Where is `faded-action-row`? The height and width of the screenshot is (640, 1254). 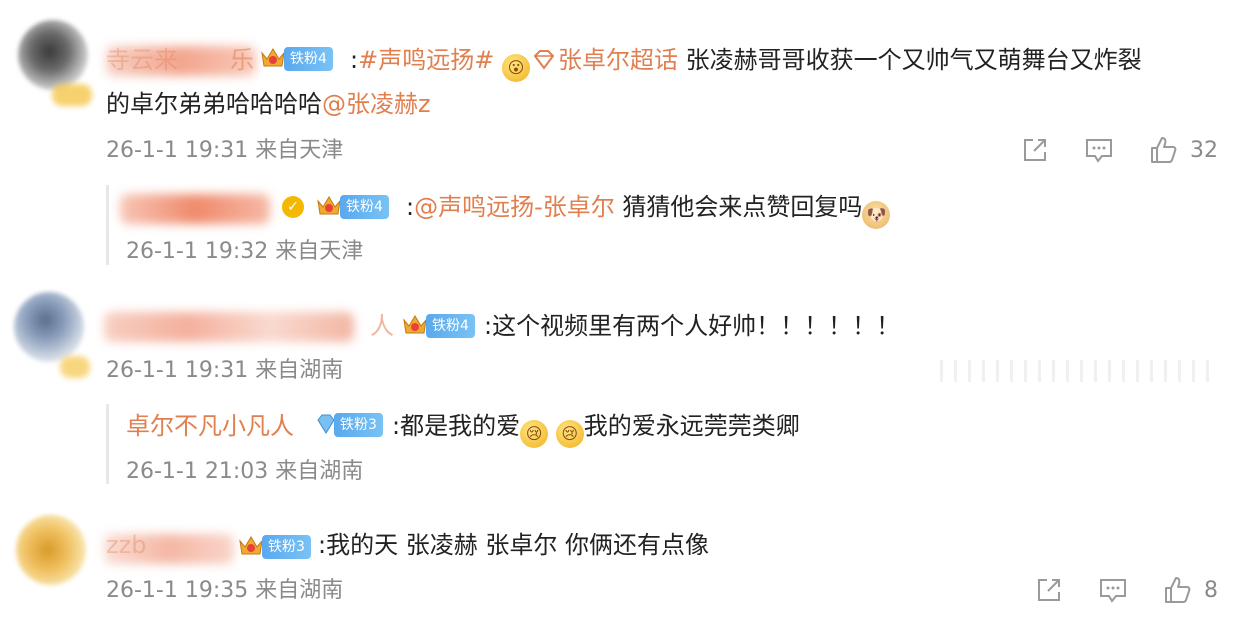
faded-action-row is located at coordinates (1075, 371).